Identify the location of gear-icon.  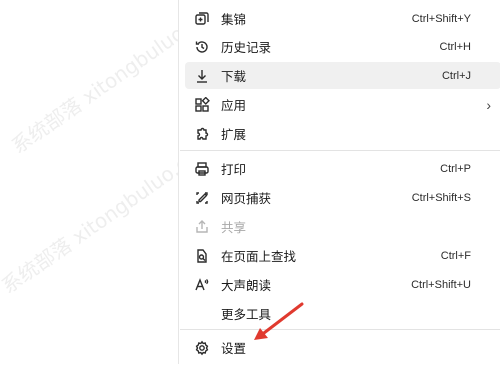
(202, 348).